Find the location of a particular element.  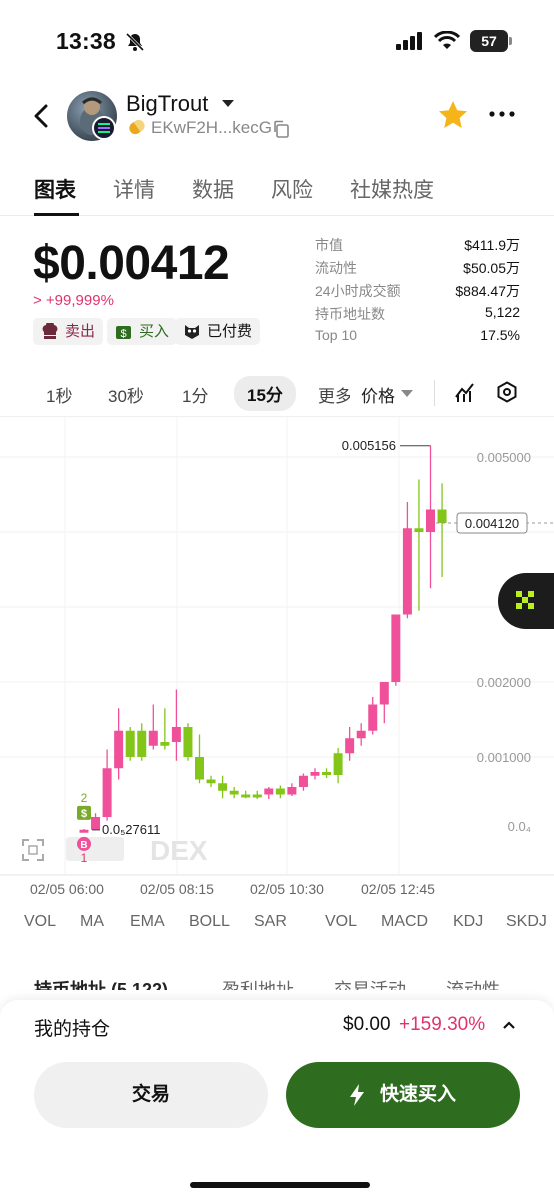

x-axis-tick: 02/05 08:15 is located at coordinates (177, 889).